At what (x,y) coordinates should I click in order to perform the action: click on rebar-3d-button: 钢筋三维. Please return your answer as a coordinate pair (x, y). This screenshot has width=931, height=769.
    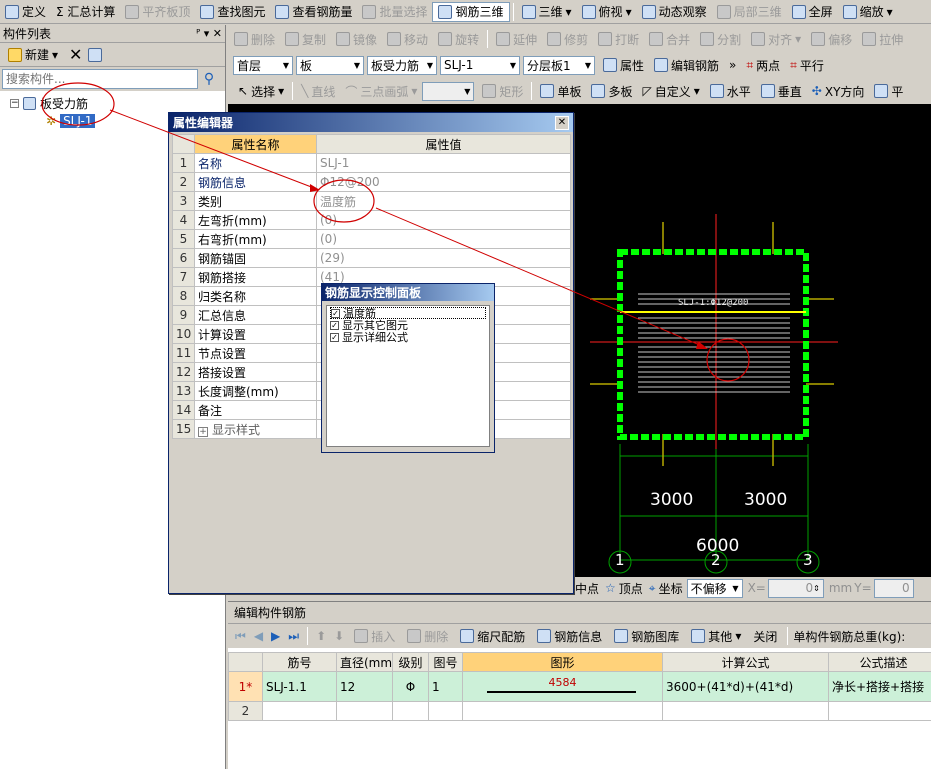
    Looking at the image, I should click on (471, 11).